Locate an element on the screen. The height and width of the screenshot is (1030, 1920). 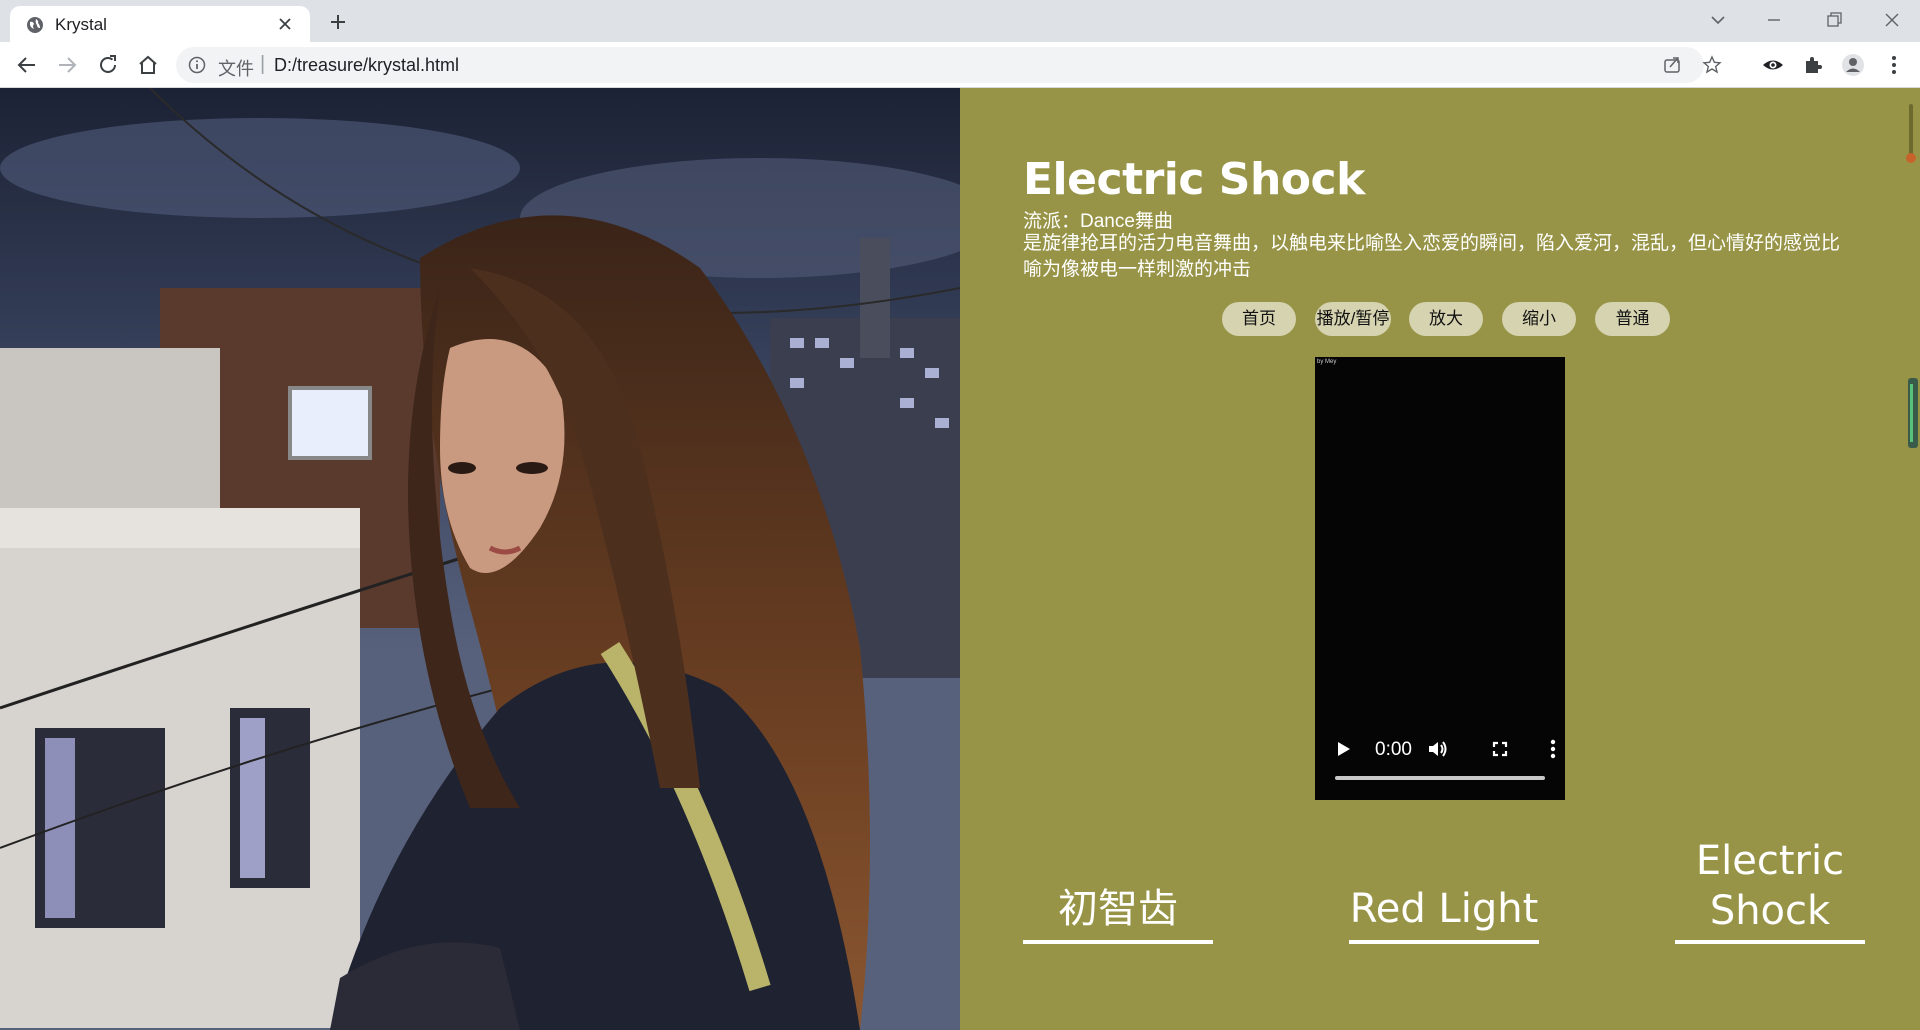
nav-link-electric-shock: Electric Shock is located at coordinates (1770, 879).